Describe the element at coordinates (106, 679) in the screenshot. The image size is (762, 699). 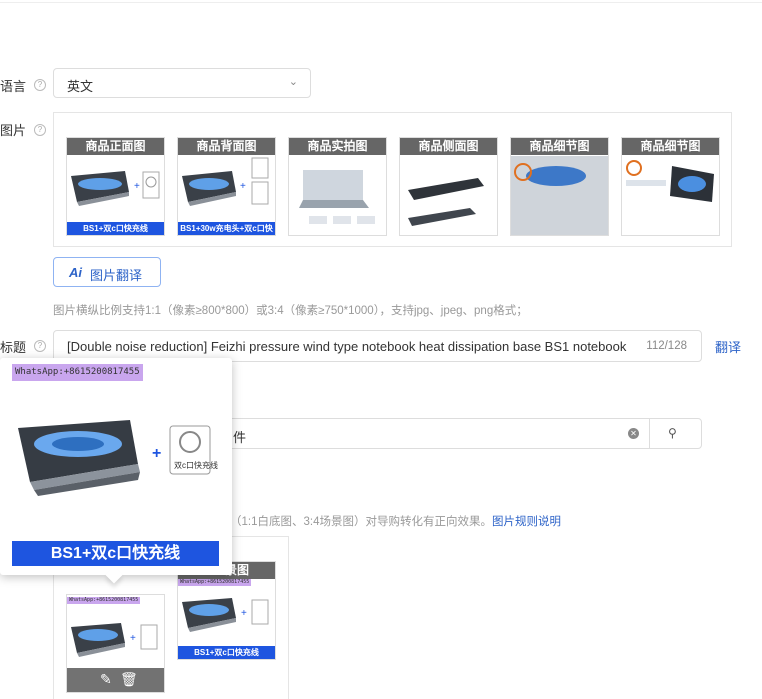
I see `edit-icon: ✎` at that location.